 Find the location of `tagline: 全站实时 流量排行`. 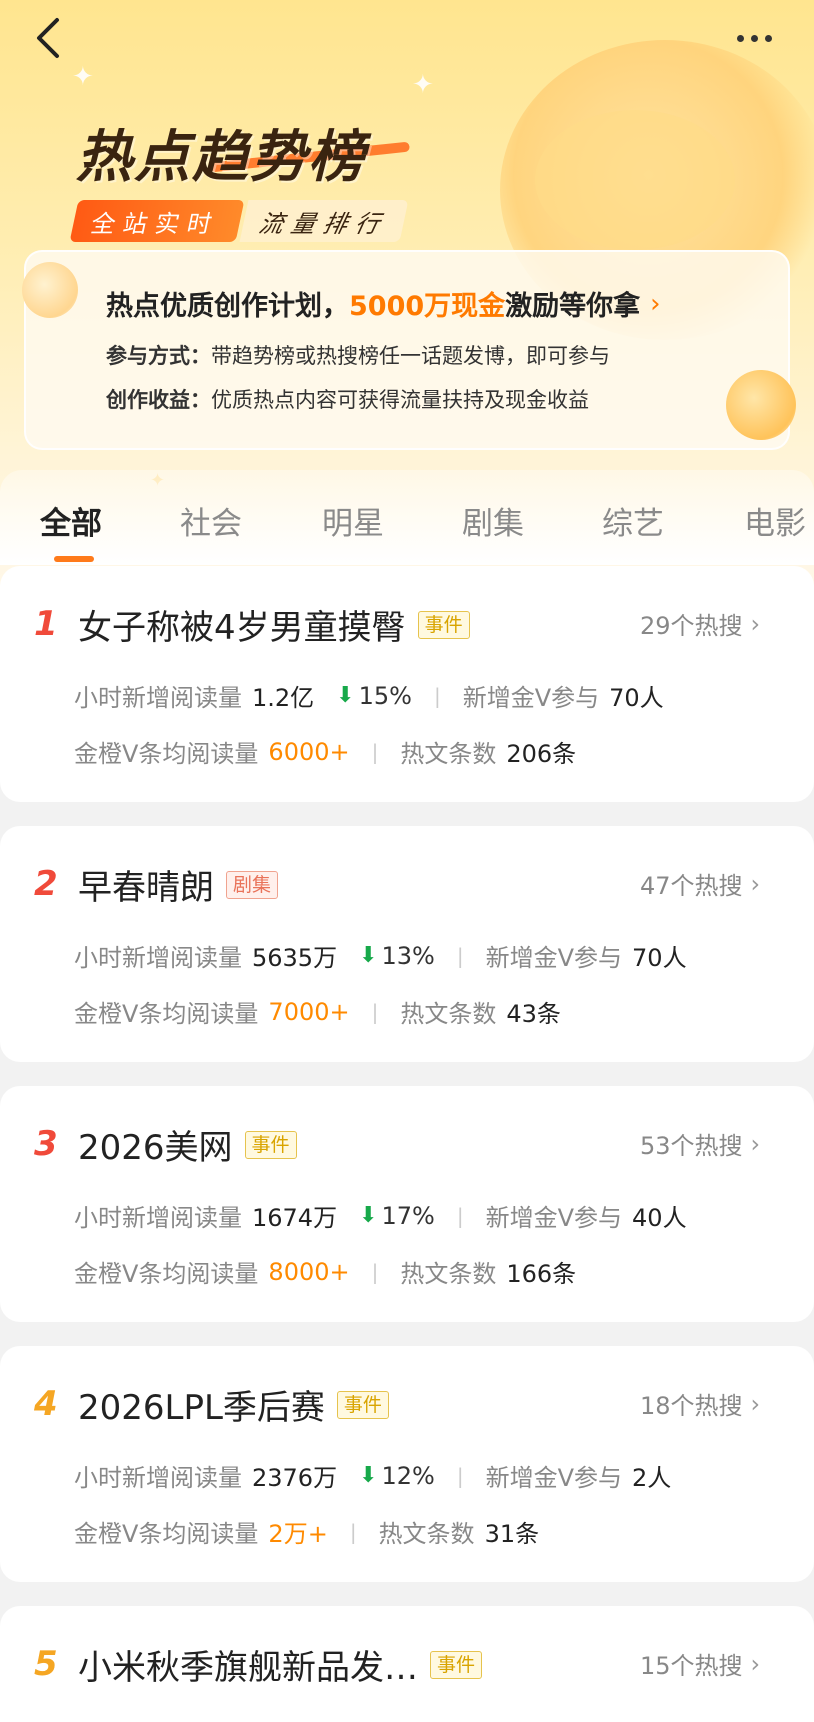

tagline: 全站实时 流量排行 is located at coordinates (239, 221).